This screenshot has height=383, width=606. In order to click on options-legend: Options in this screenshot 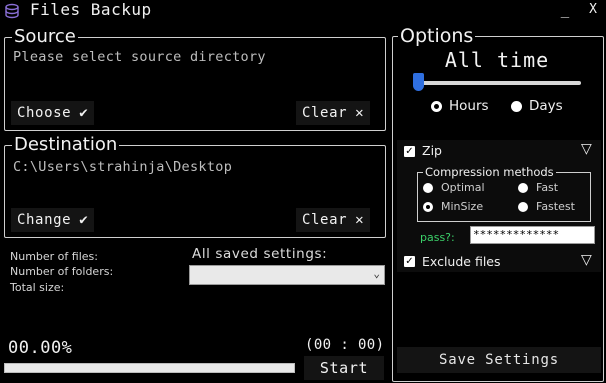, I will do `click(437, 36)`.